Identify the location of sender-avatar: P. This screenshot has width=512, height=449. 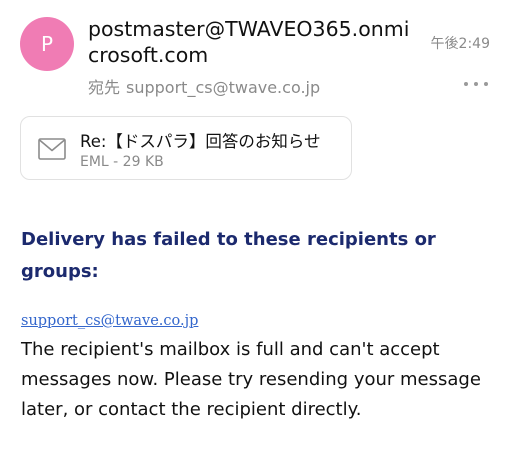
(47, 44).